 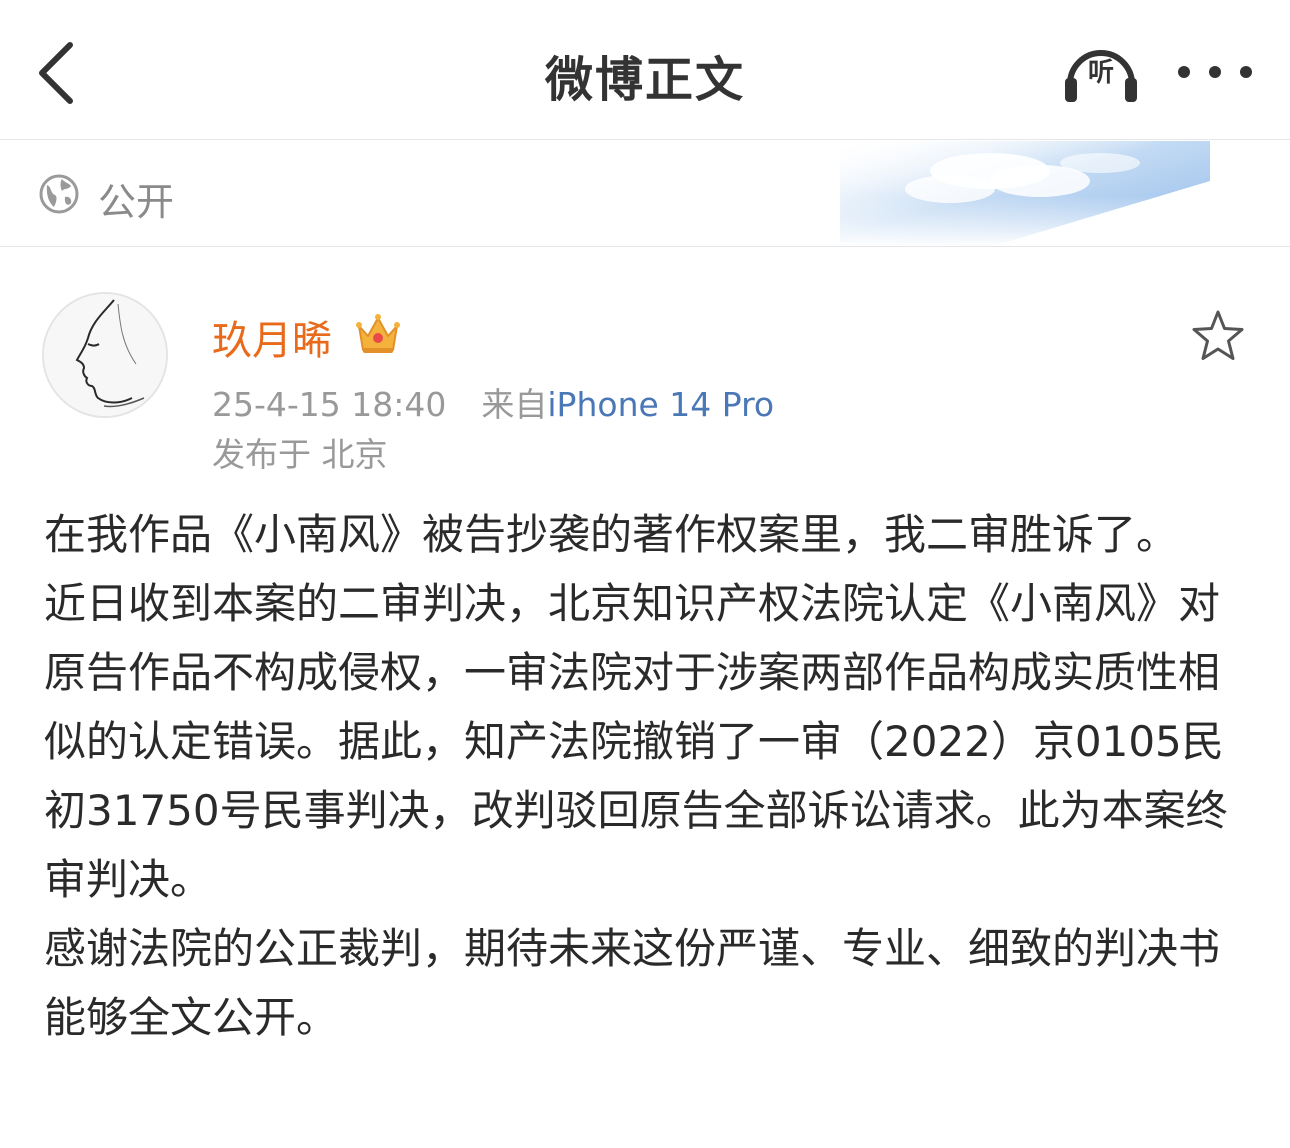 I want to click on post-meta: 25-4-15 18:40 来自iPhone 14 Pro, so click(x=493, y=402).